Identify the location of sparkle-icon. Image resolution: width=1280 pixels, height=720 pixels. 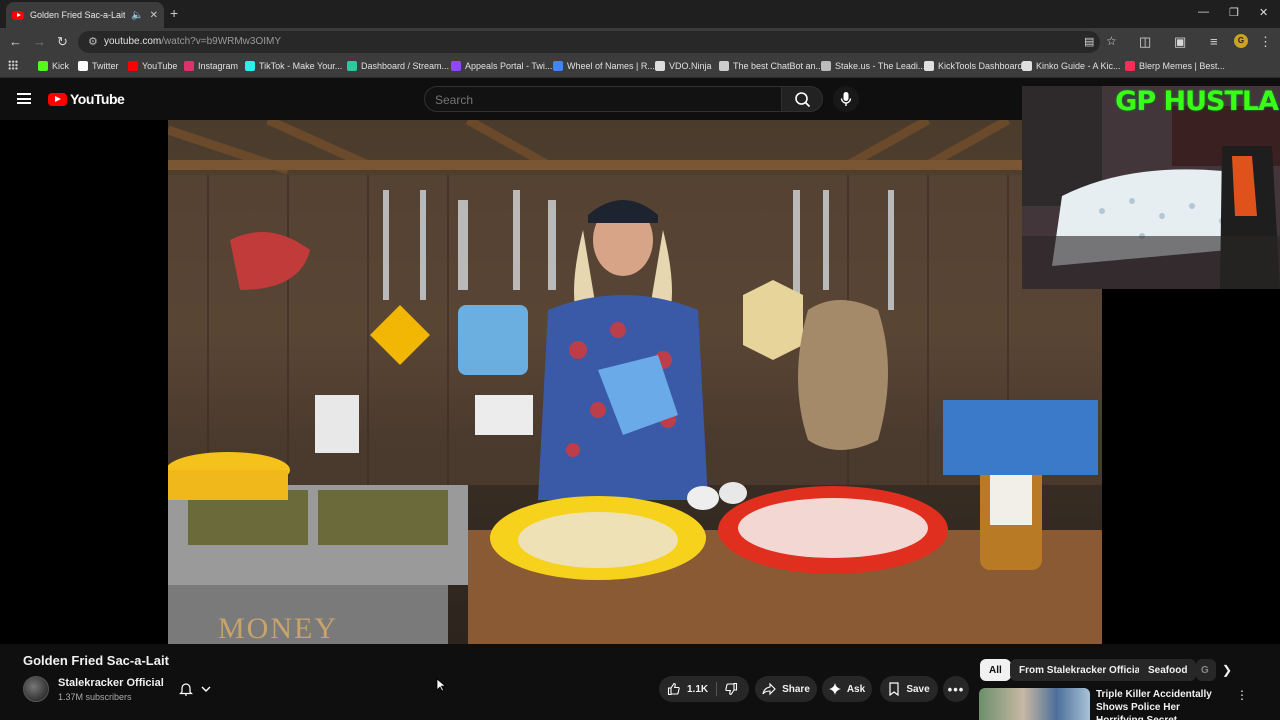
(834, 689).